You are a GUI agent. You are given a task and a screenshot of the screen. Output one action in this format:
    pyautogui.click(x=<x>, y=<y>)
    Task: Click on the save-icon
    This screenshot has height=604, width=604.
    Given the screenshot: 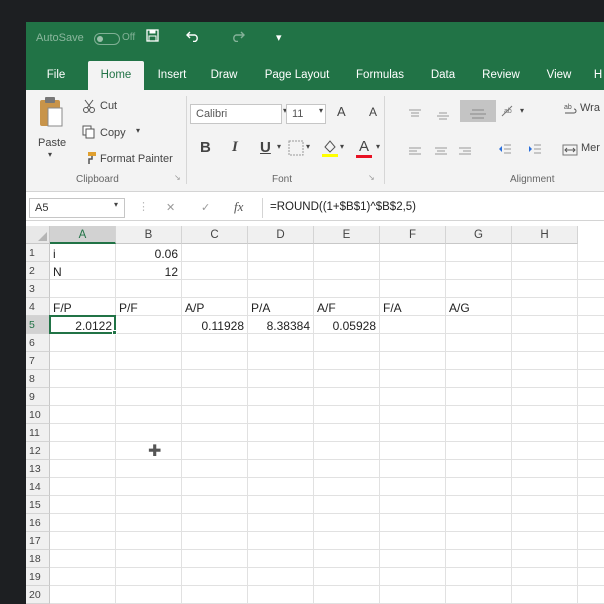 What is the action you would take?
    pyautogui.click(x=152, y=37)
    